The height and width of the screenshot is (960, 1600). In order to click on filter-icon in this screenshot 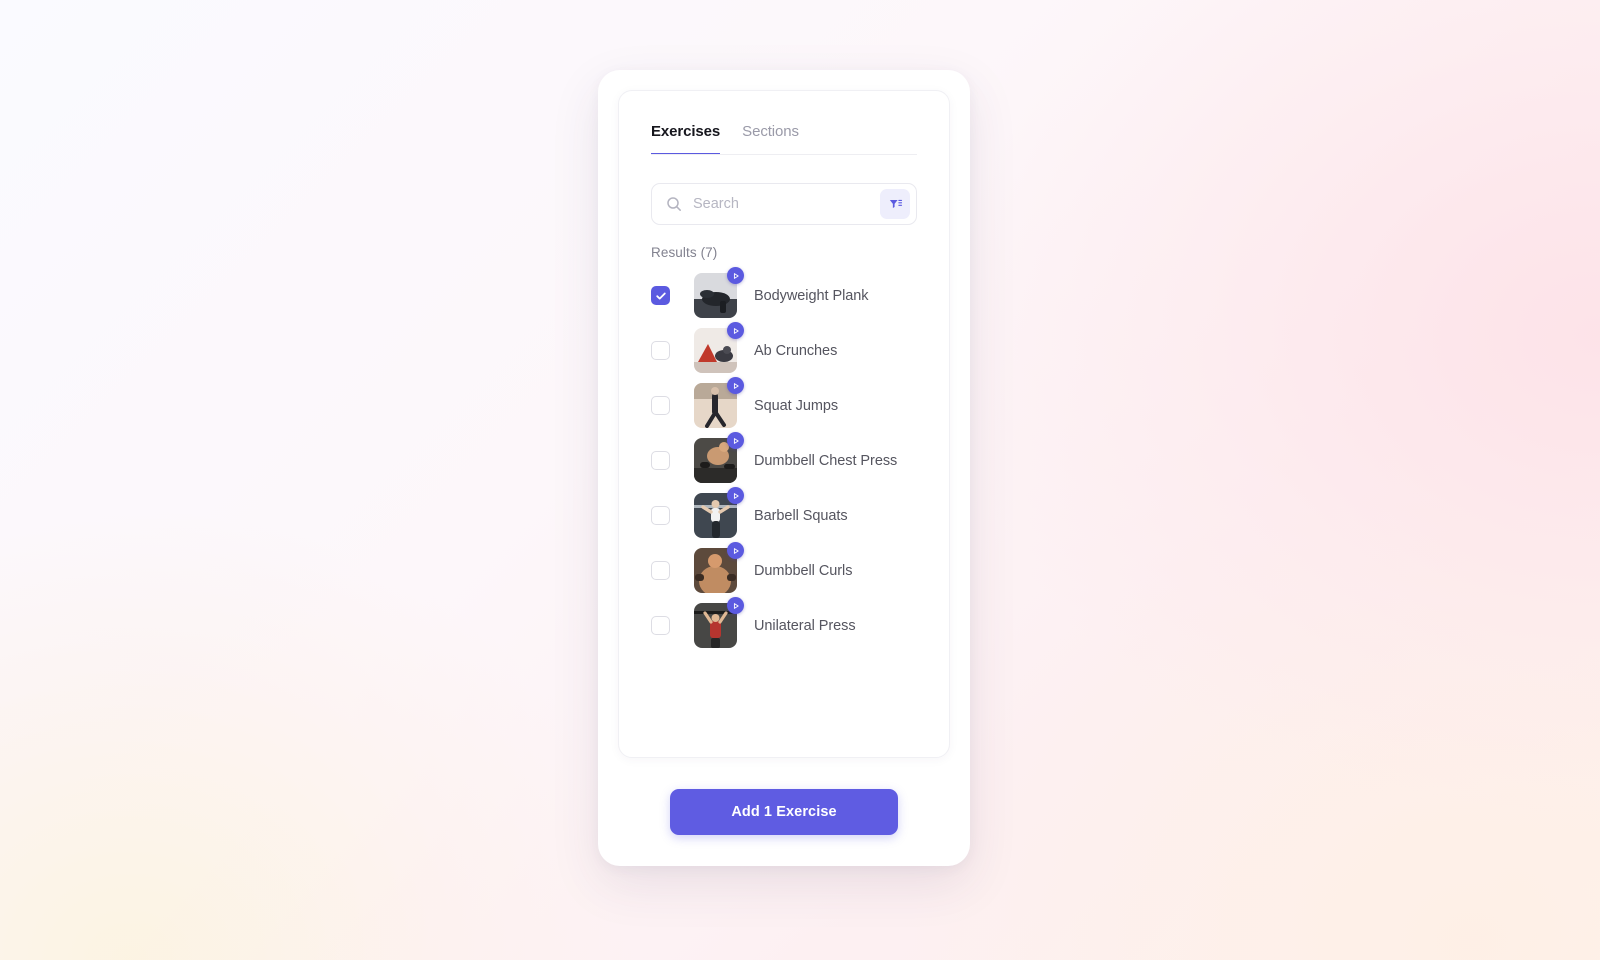, I will do `click(895, 204)`.